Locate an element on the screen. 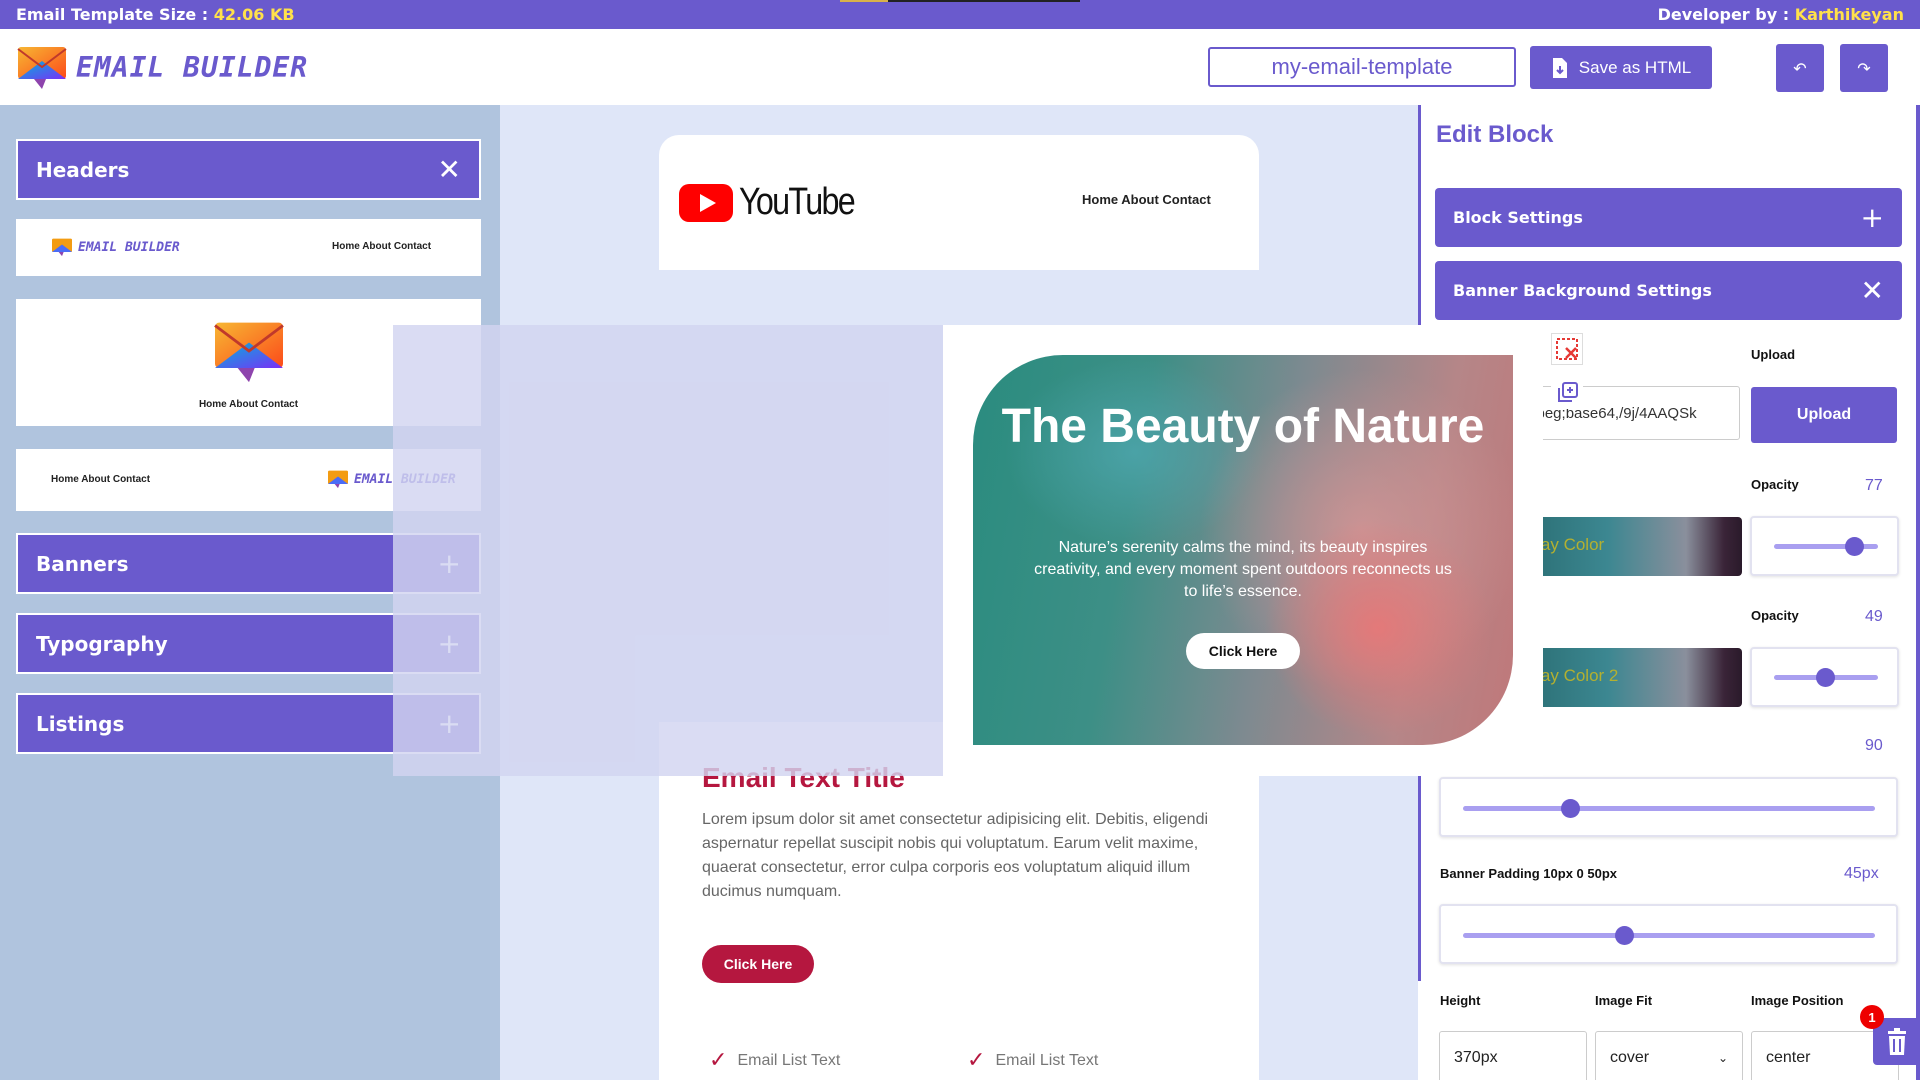 The width and height of the screenshot is (1920, 1080). accordion-headers: Headers ✕ is located at coordinates (248, 169).